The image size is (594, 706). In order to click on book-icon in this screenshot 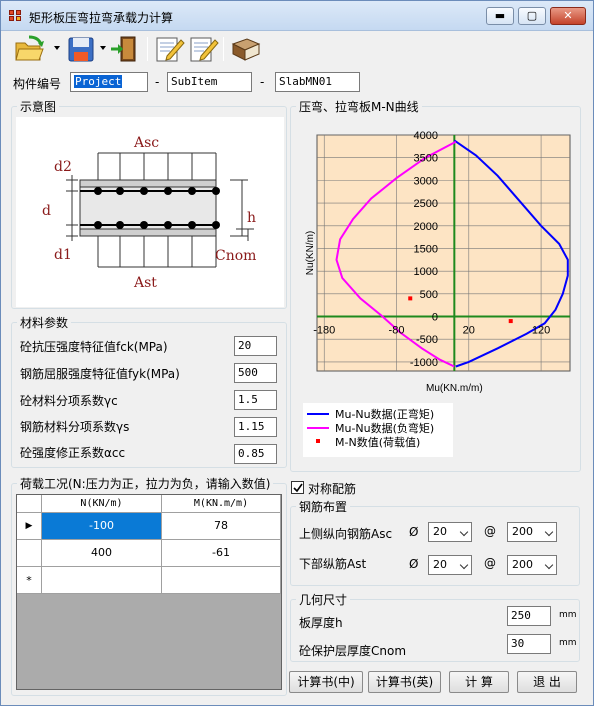, I will do `click(245, 49)`.